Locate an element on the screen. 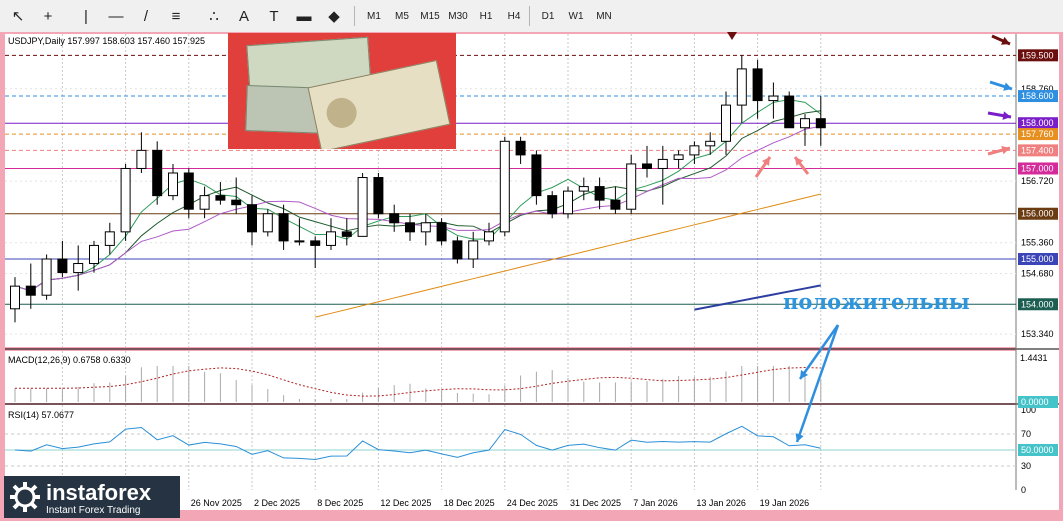 This screenshot has height=521, width=1063. timeframe-m30: M30 is located at coordinates (458, 16).